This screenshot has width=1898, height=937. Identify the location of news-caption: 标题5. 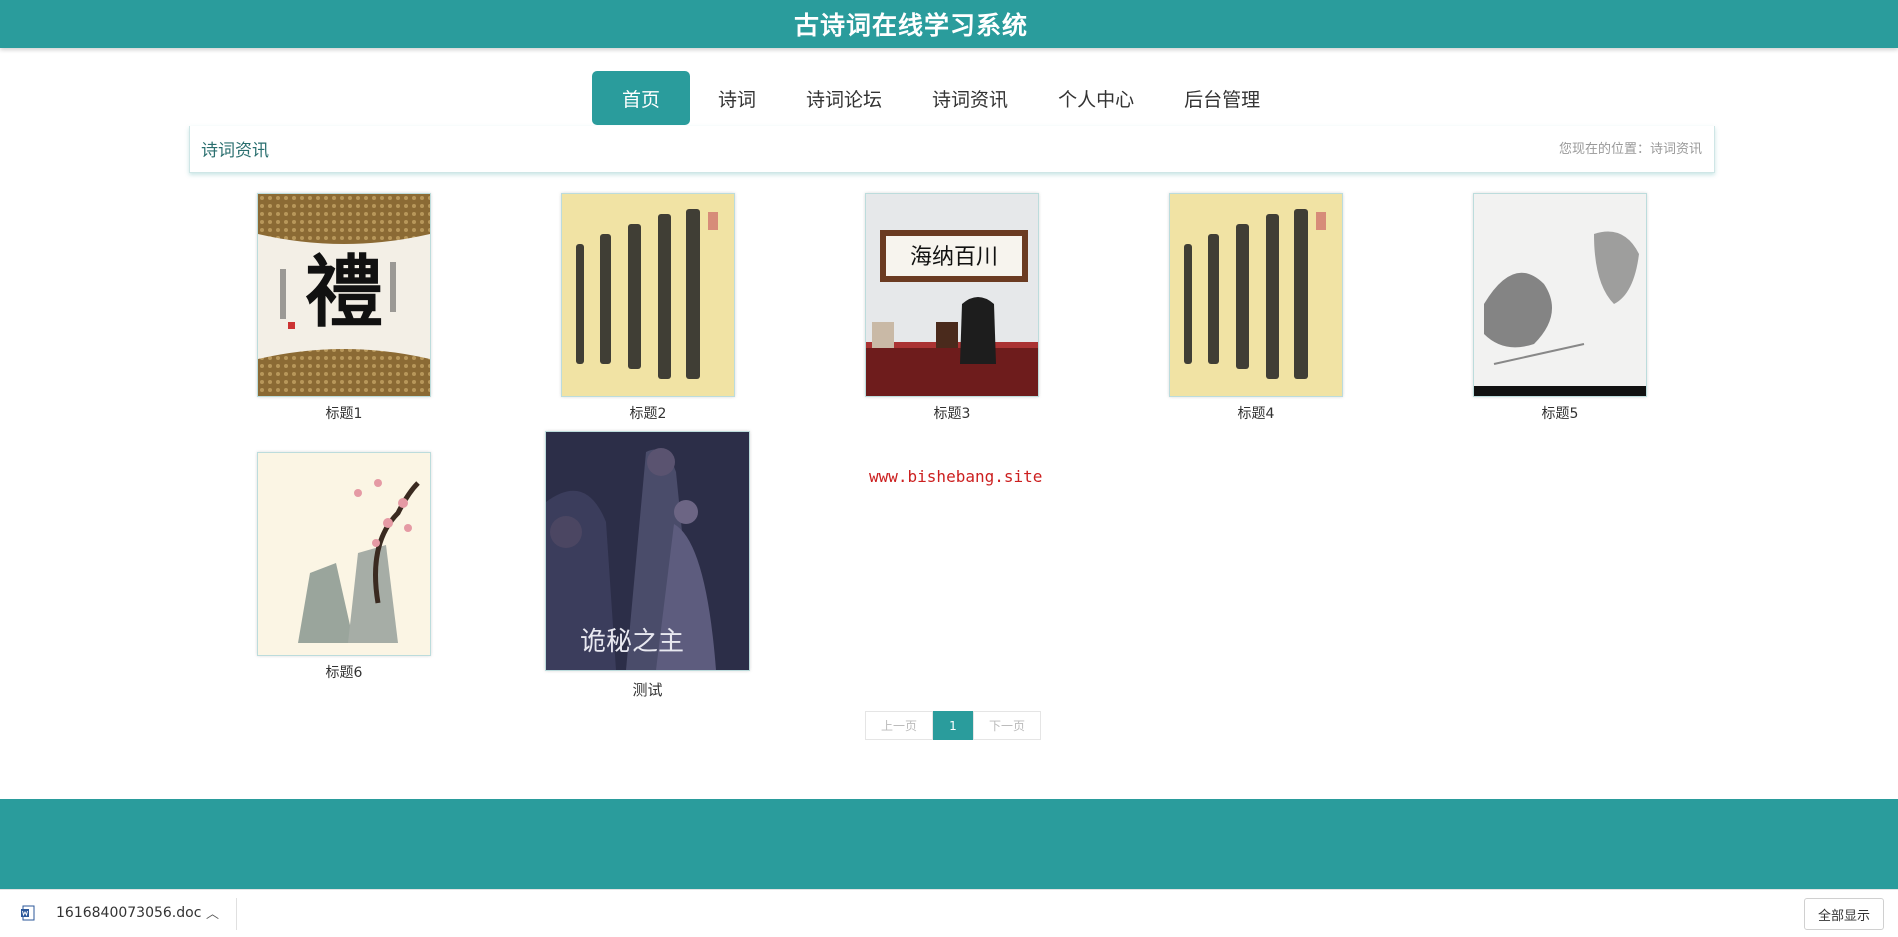
(1560, 413).